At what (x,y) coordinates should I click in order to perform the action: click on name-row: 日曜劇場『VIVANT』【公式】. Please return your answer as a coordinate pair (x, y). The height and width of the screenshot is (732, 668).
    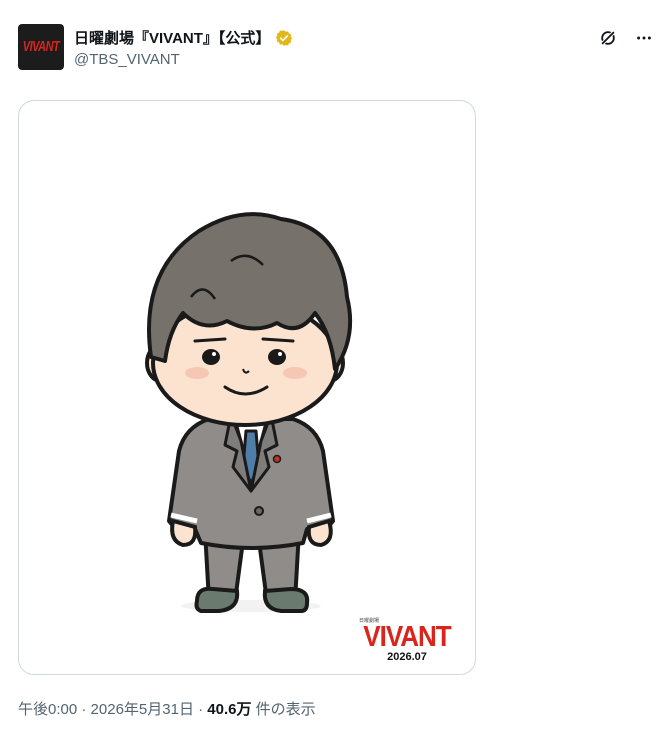
    Looking at the image, I should click on (183, 37).